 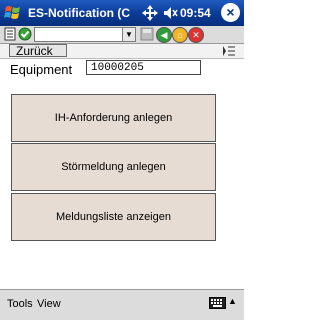 I want to click on windows-start-icon, so click(x=13, y=13).